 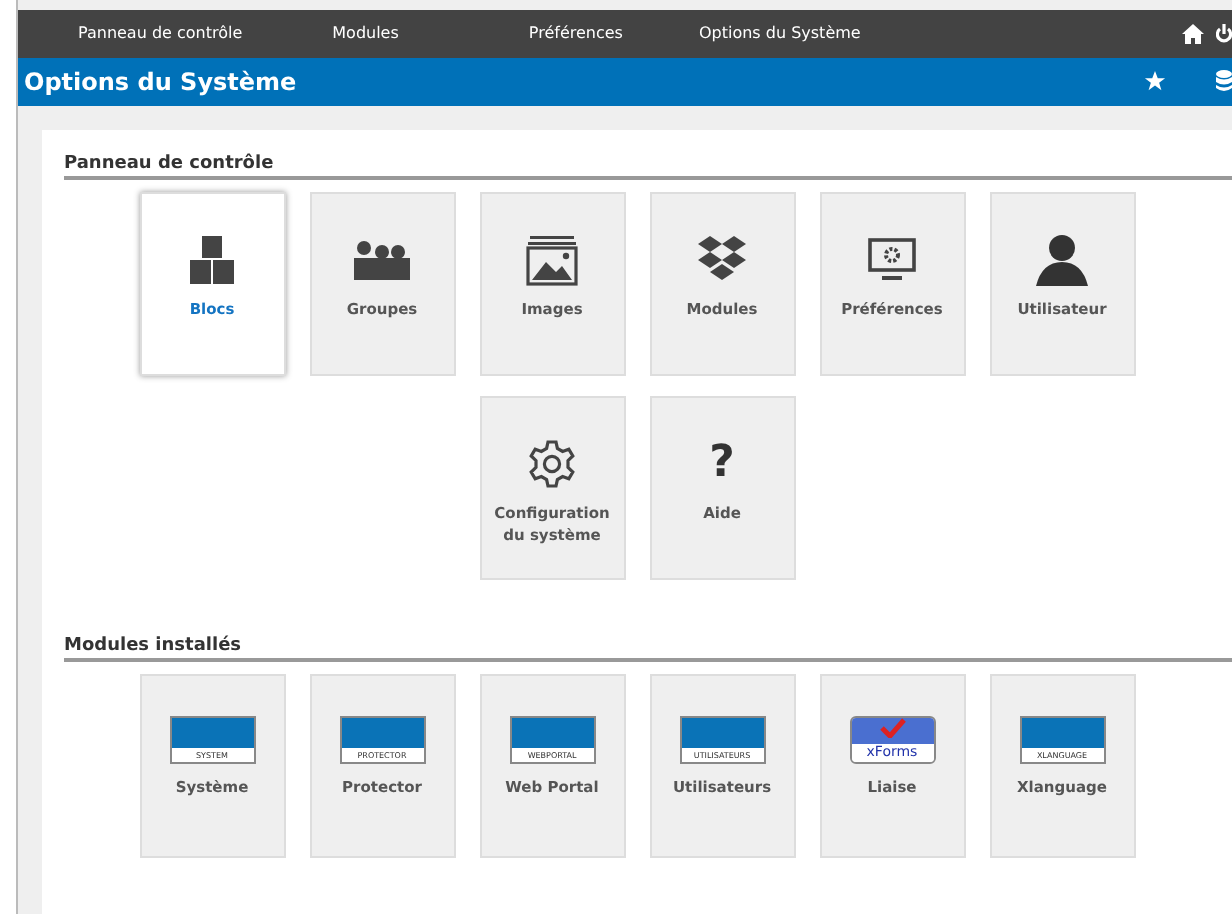 What do you see at coordinates (648, 167) in the screenshot?
I see `section-heading: Panneau de contrôle` at bounding box center [648, 167].